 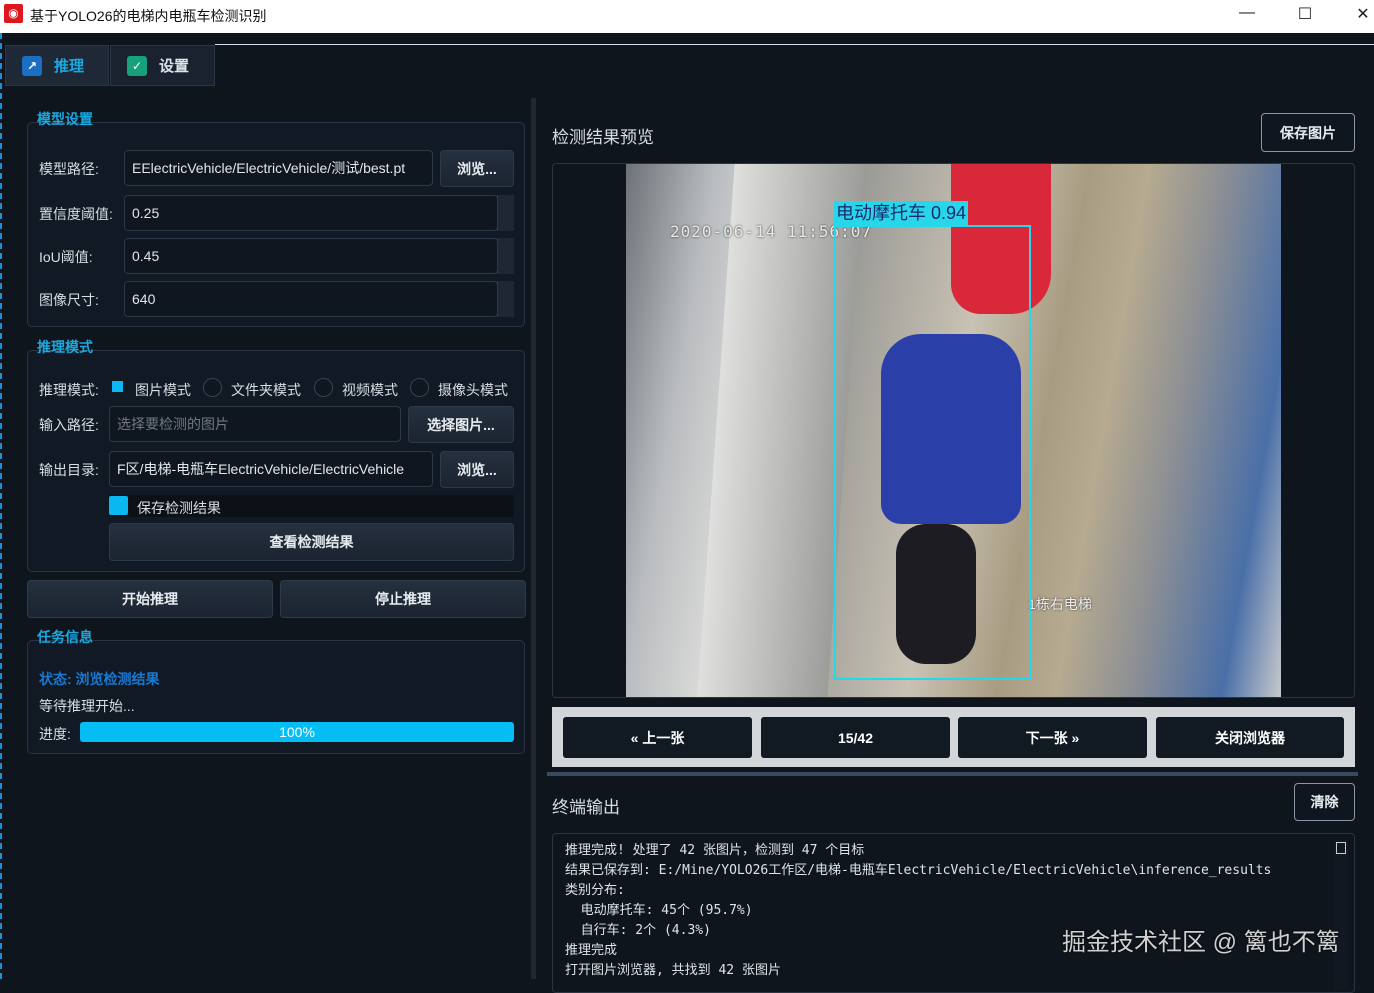 I want to click on chart-icon: ↗, so click(x=32, y=65).